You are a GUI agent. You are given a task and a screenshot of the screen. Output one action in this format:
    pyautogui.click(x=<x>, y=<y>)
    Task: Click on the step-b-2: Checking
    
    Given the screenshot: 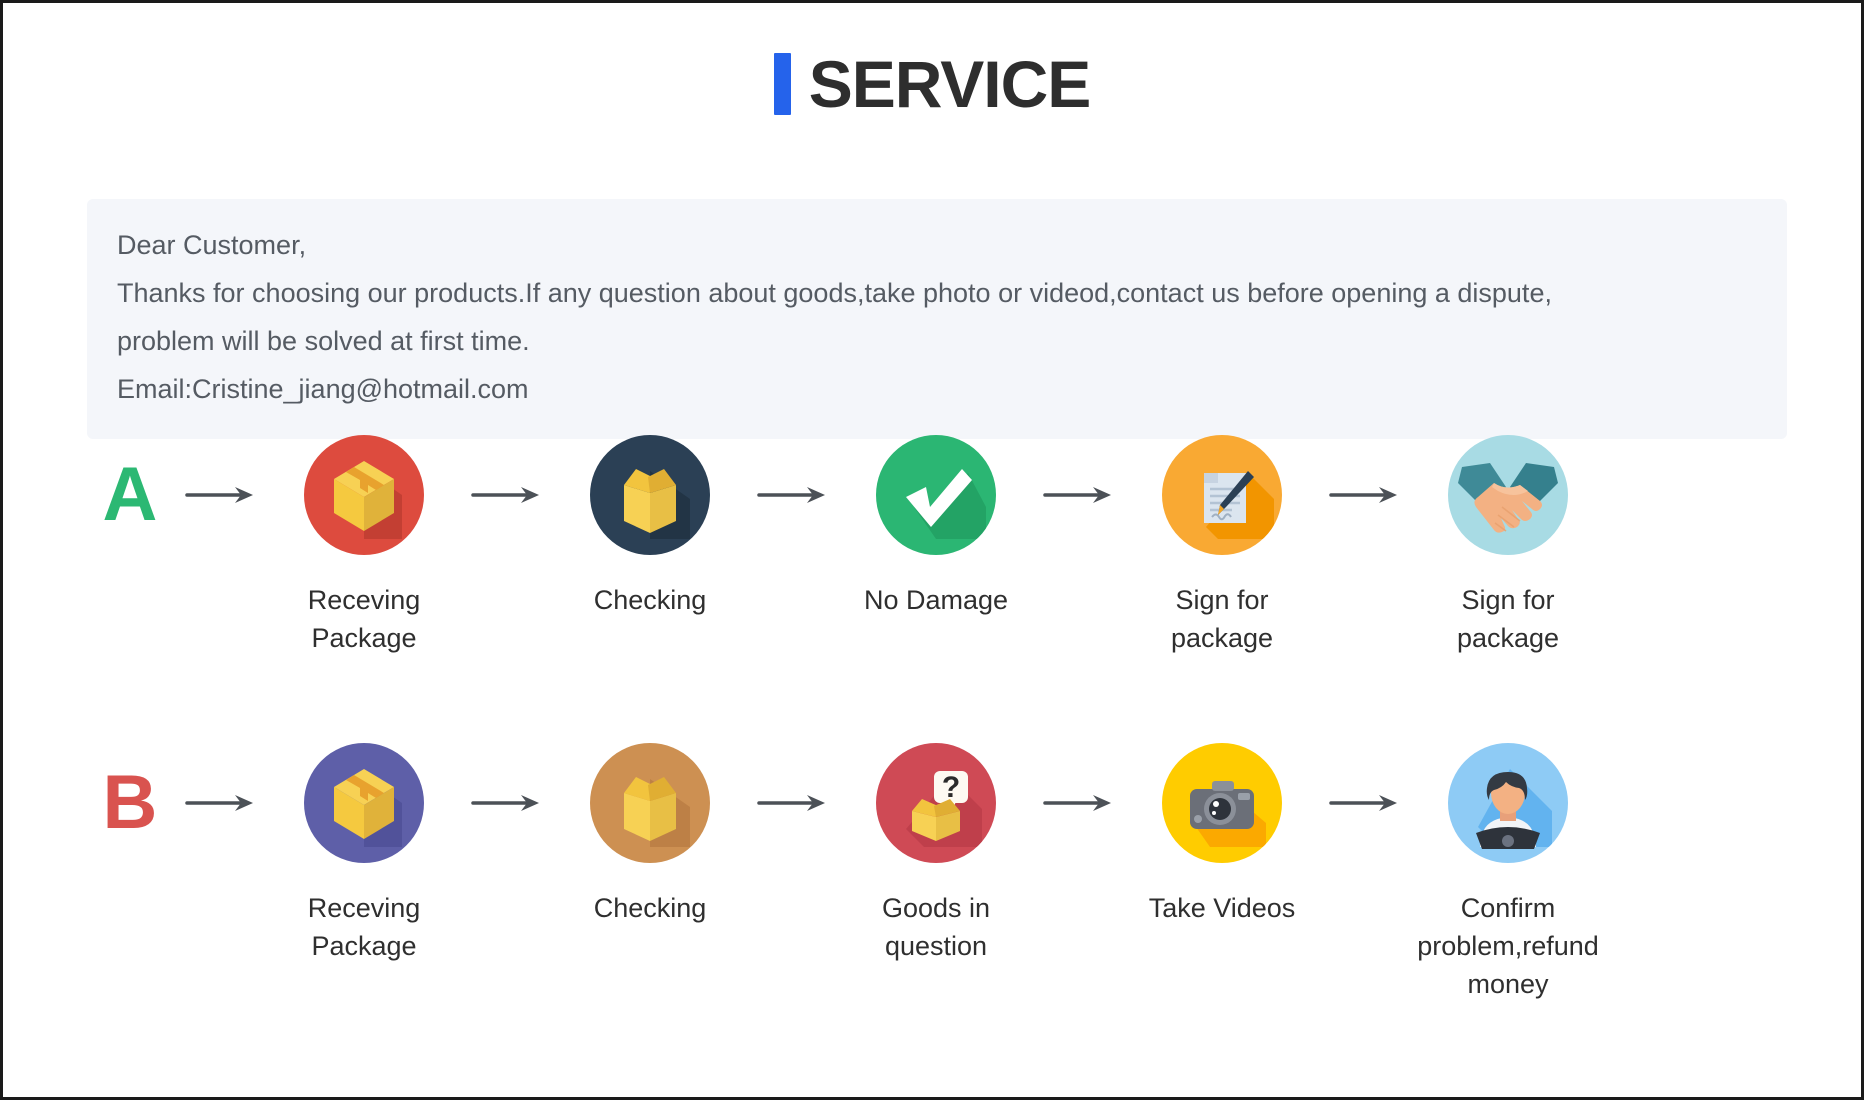 What is the action you would take?
    pyautogui.click(x=650, y=835)
    